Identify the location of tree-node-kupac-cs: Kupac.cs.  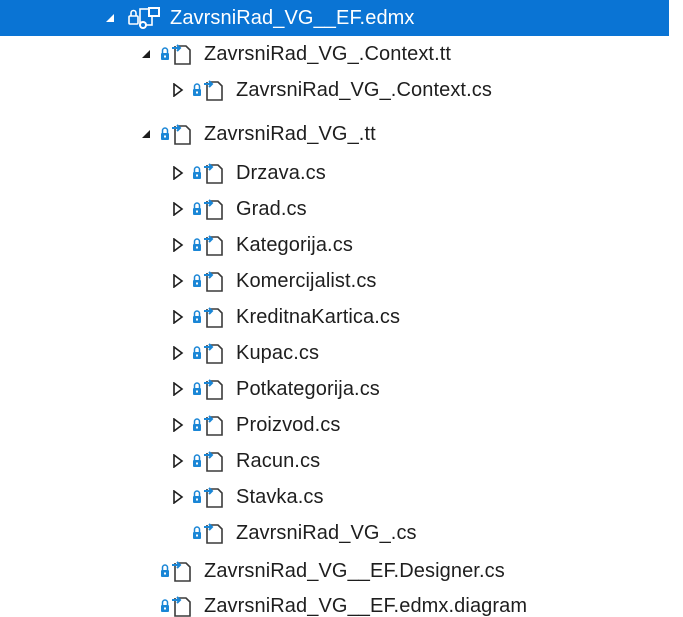
(341, 353).